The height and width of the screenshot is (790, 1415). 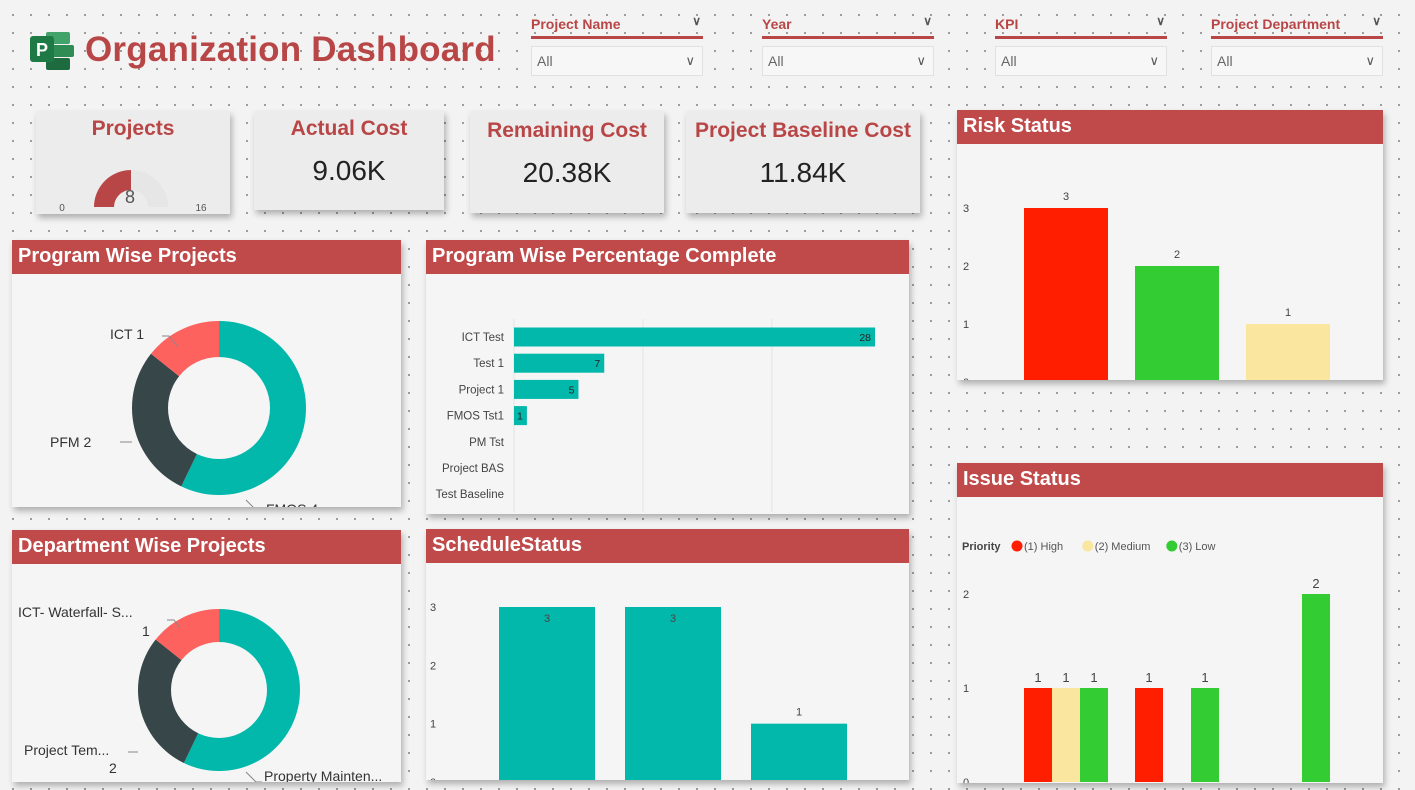 I want to click on category-label: Project BAS, so click(x=473, y=469).